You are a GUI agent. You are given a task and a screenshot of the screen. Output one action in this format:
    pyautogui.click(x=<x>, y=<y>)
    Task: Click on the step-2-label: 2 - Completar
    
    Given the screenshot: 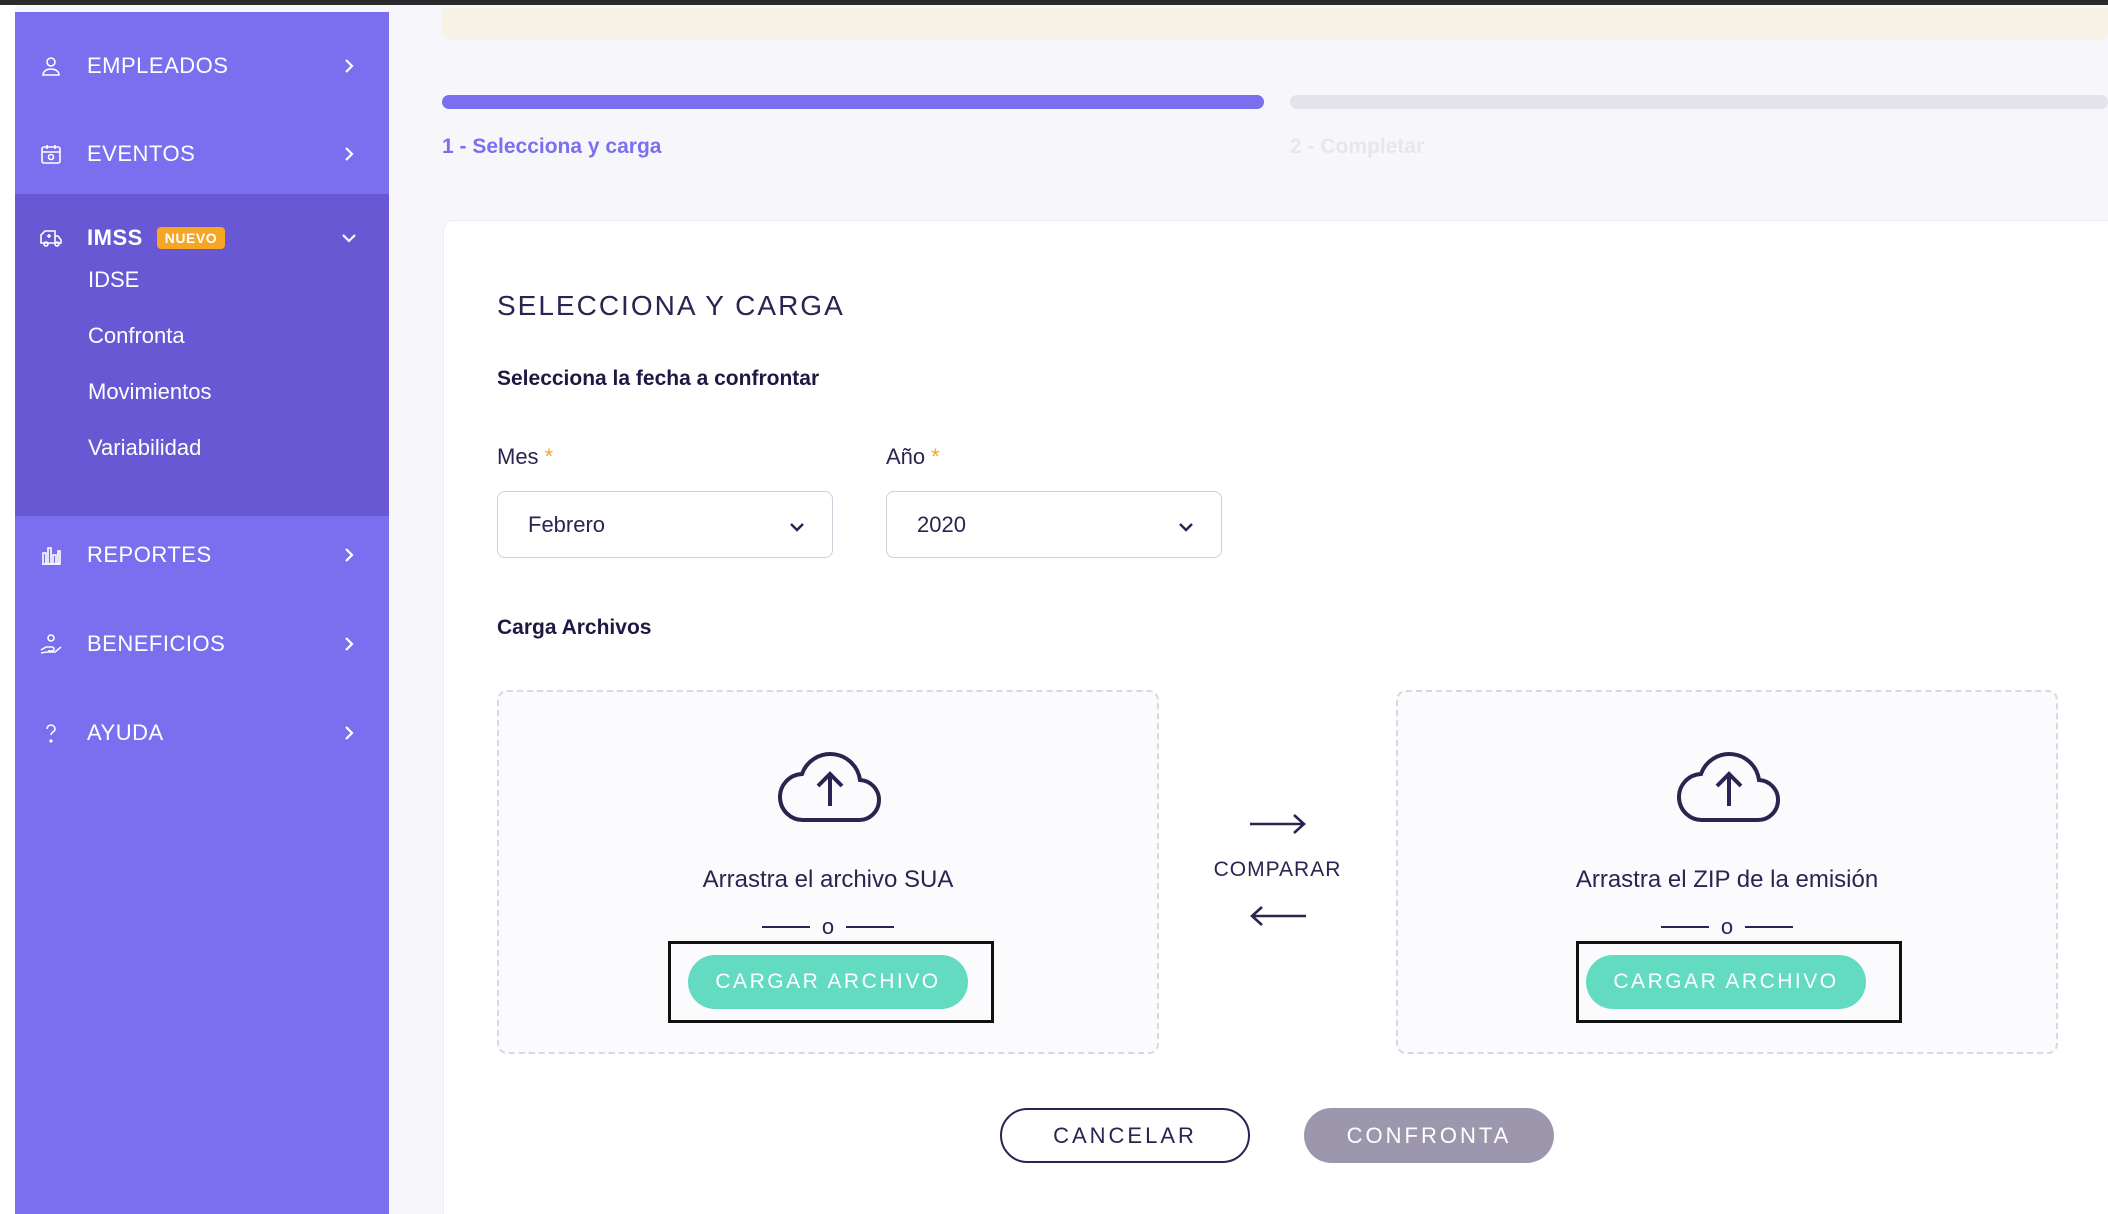 What is the action you would take?
    pyautogui.click(x=1357, y=146)
    